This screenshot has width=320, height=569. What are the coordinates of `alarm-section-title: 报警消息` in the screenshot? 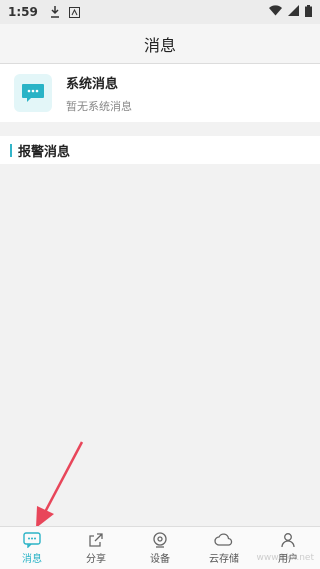 It's located at (44, 152).